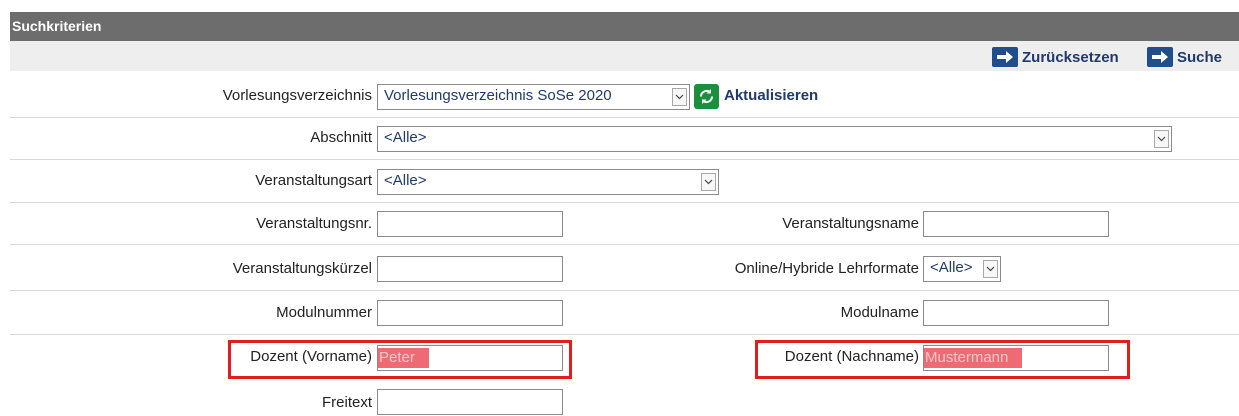  I want to click on veranstaltungsart-select: <Alle>, so click(548, 182).